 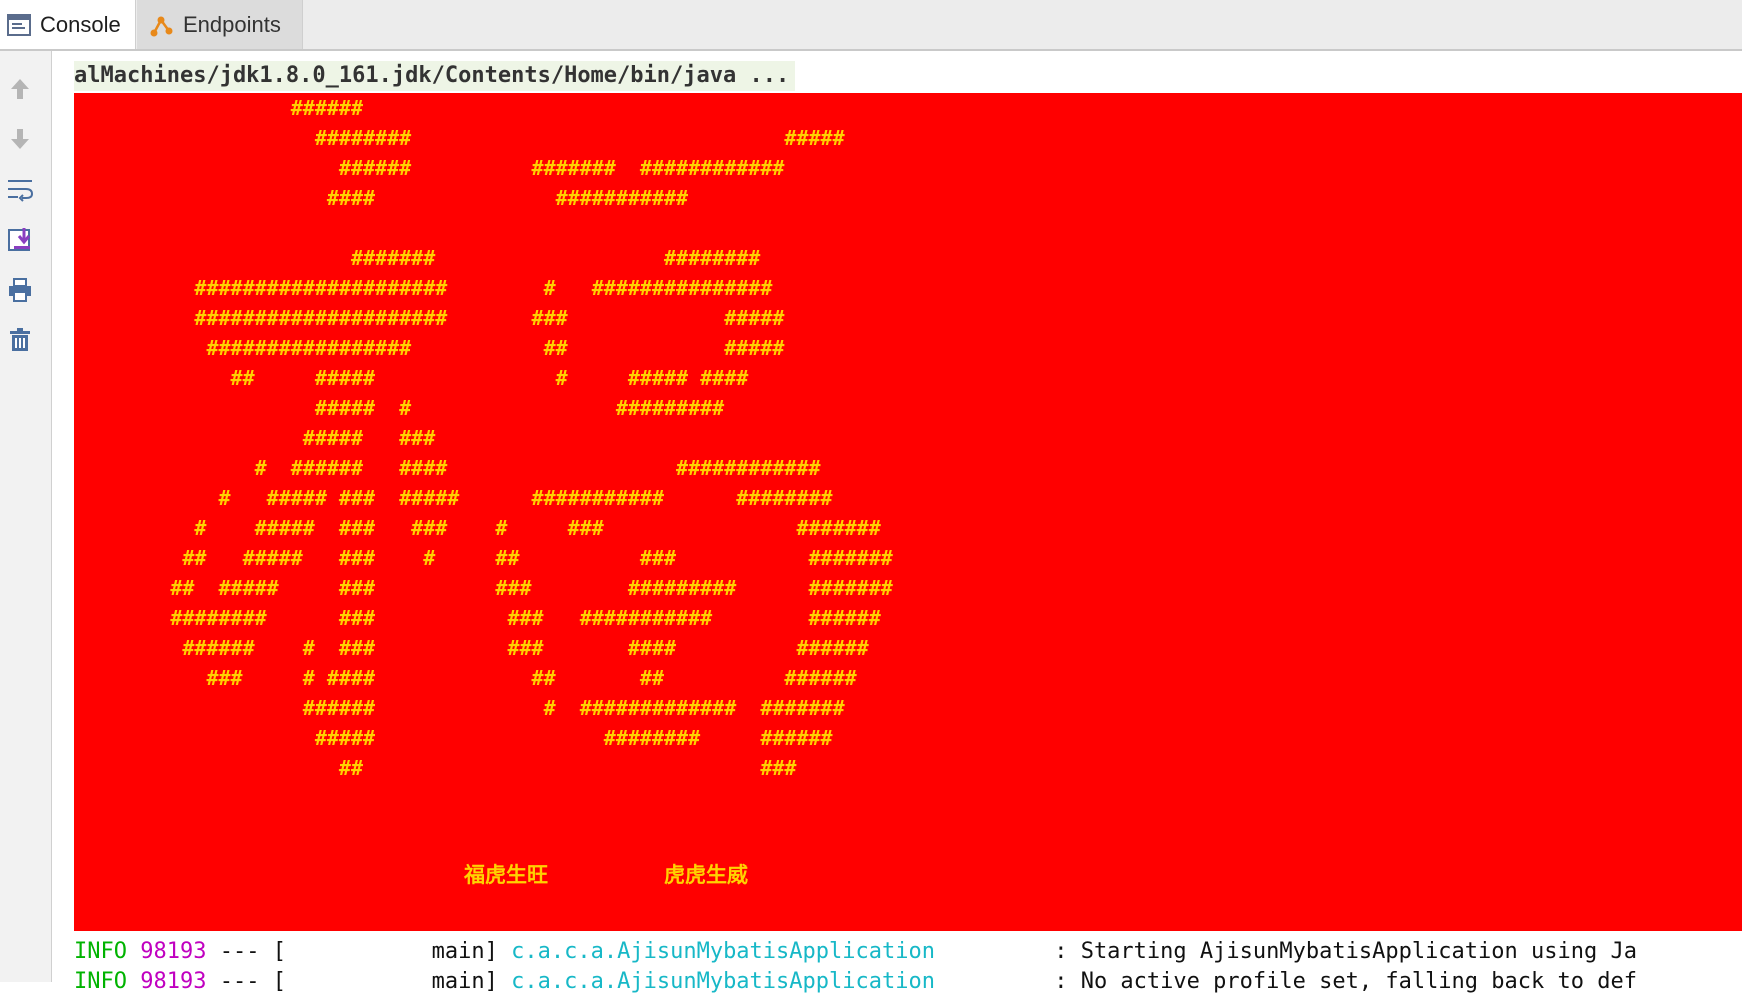 I want to click on tab-endpoints-label: Endpoints, so click(x=232, y=24).